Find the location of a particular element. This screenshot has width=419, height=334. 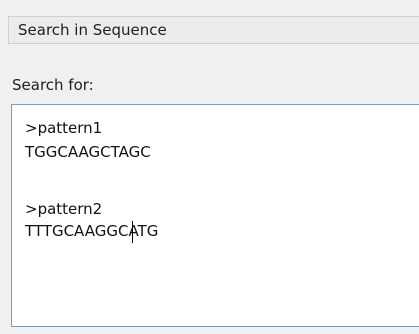

pattern-2-sequence: TTTGCAAGGCATG is located at coordinates (92, 231).